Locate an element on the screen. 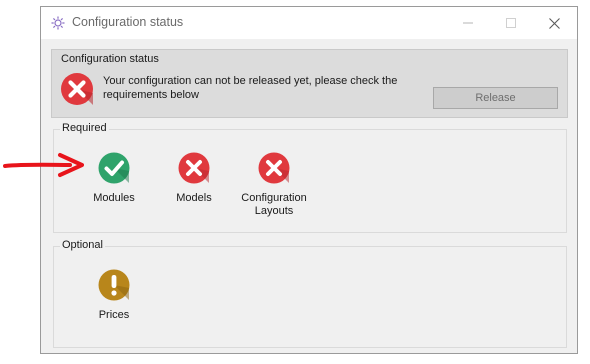 The height and width of the screenshot is (364, 590). required-item-configuration-layouts: Configuration Layouts is located at coordinates (274, 184).